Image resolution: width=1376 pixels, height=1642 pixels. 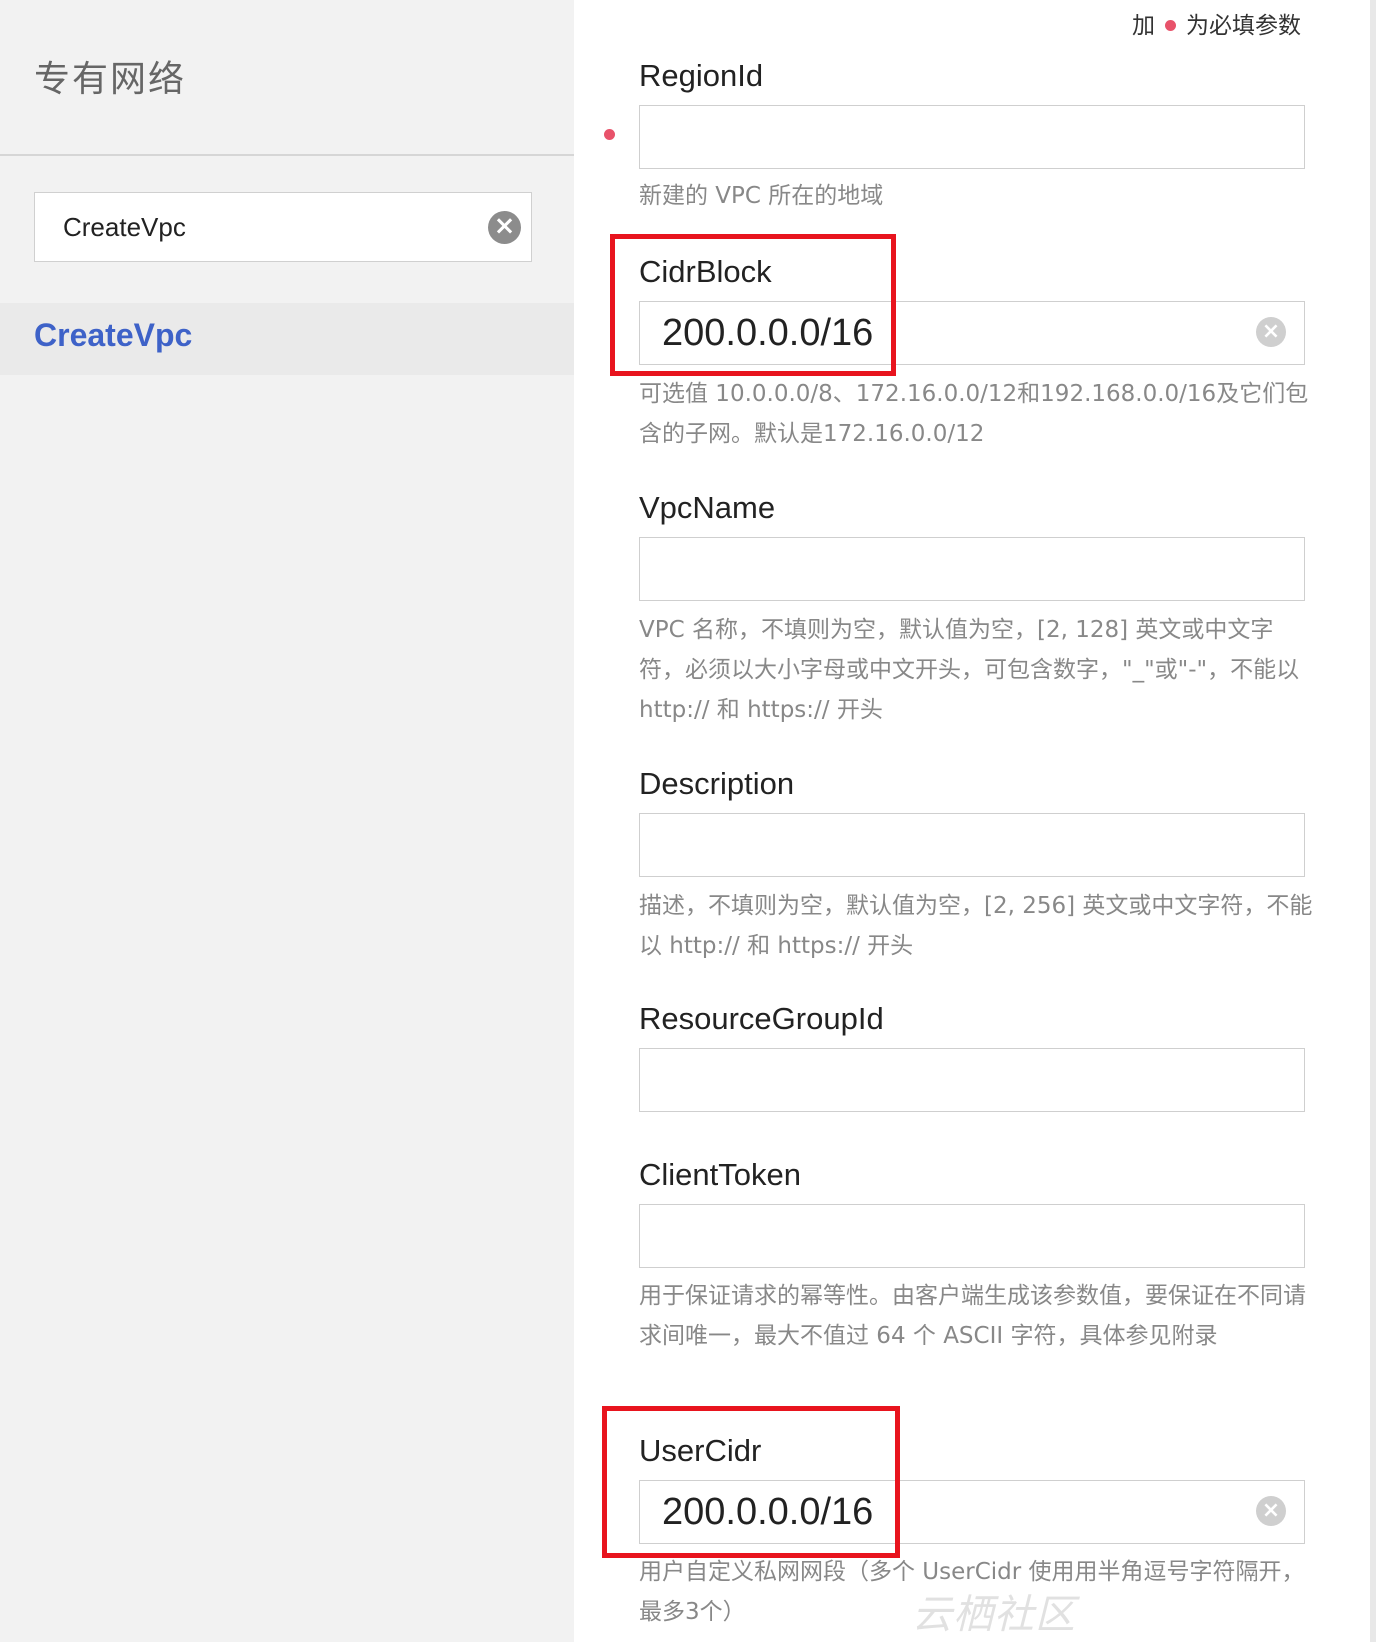 What do you see at coordinates (707, 507) in the screenshot?
I see `field-label-vpcname: VpcName` at bounding box center [707, 507].